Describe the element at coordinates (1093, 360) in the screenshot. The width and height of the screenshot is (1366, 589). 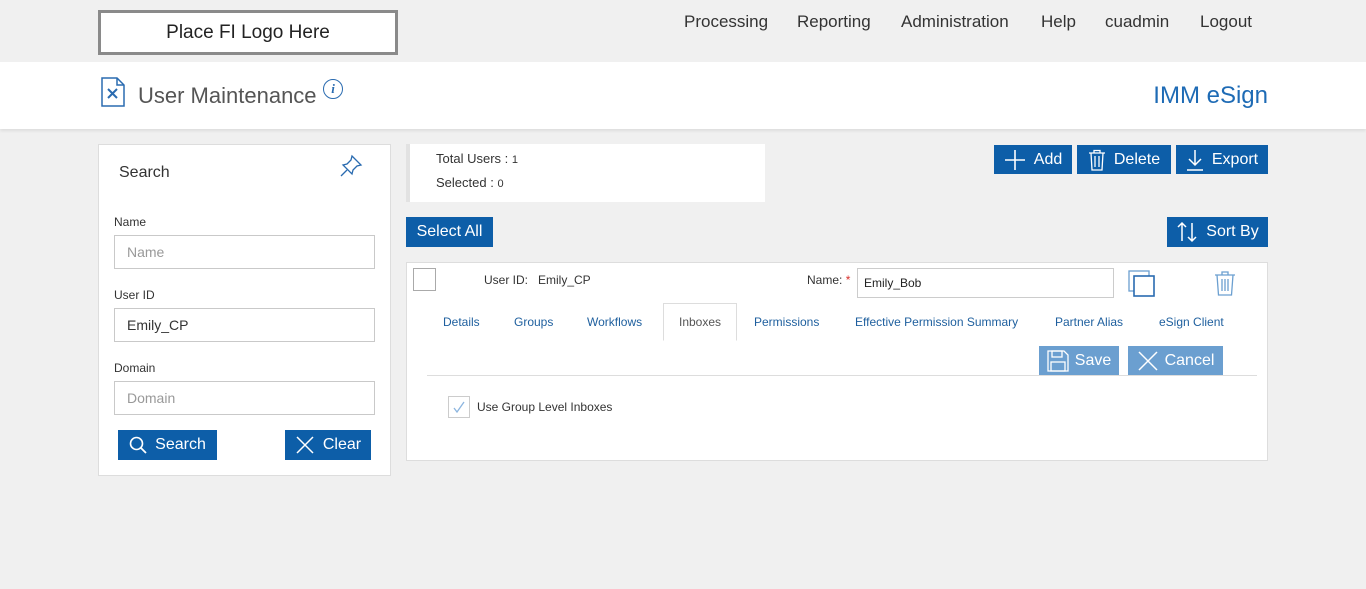
I see `save-button-label: Save` at that location.